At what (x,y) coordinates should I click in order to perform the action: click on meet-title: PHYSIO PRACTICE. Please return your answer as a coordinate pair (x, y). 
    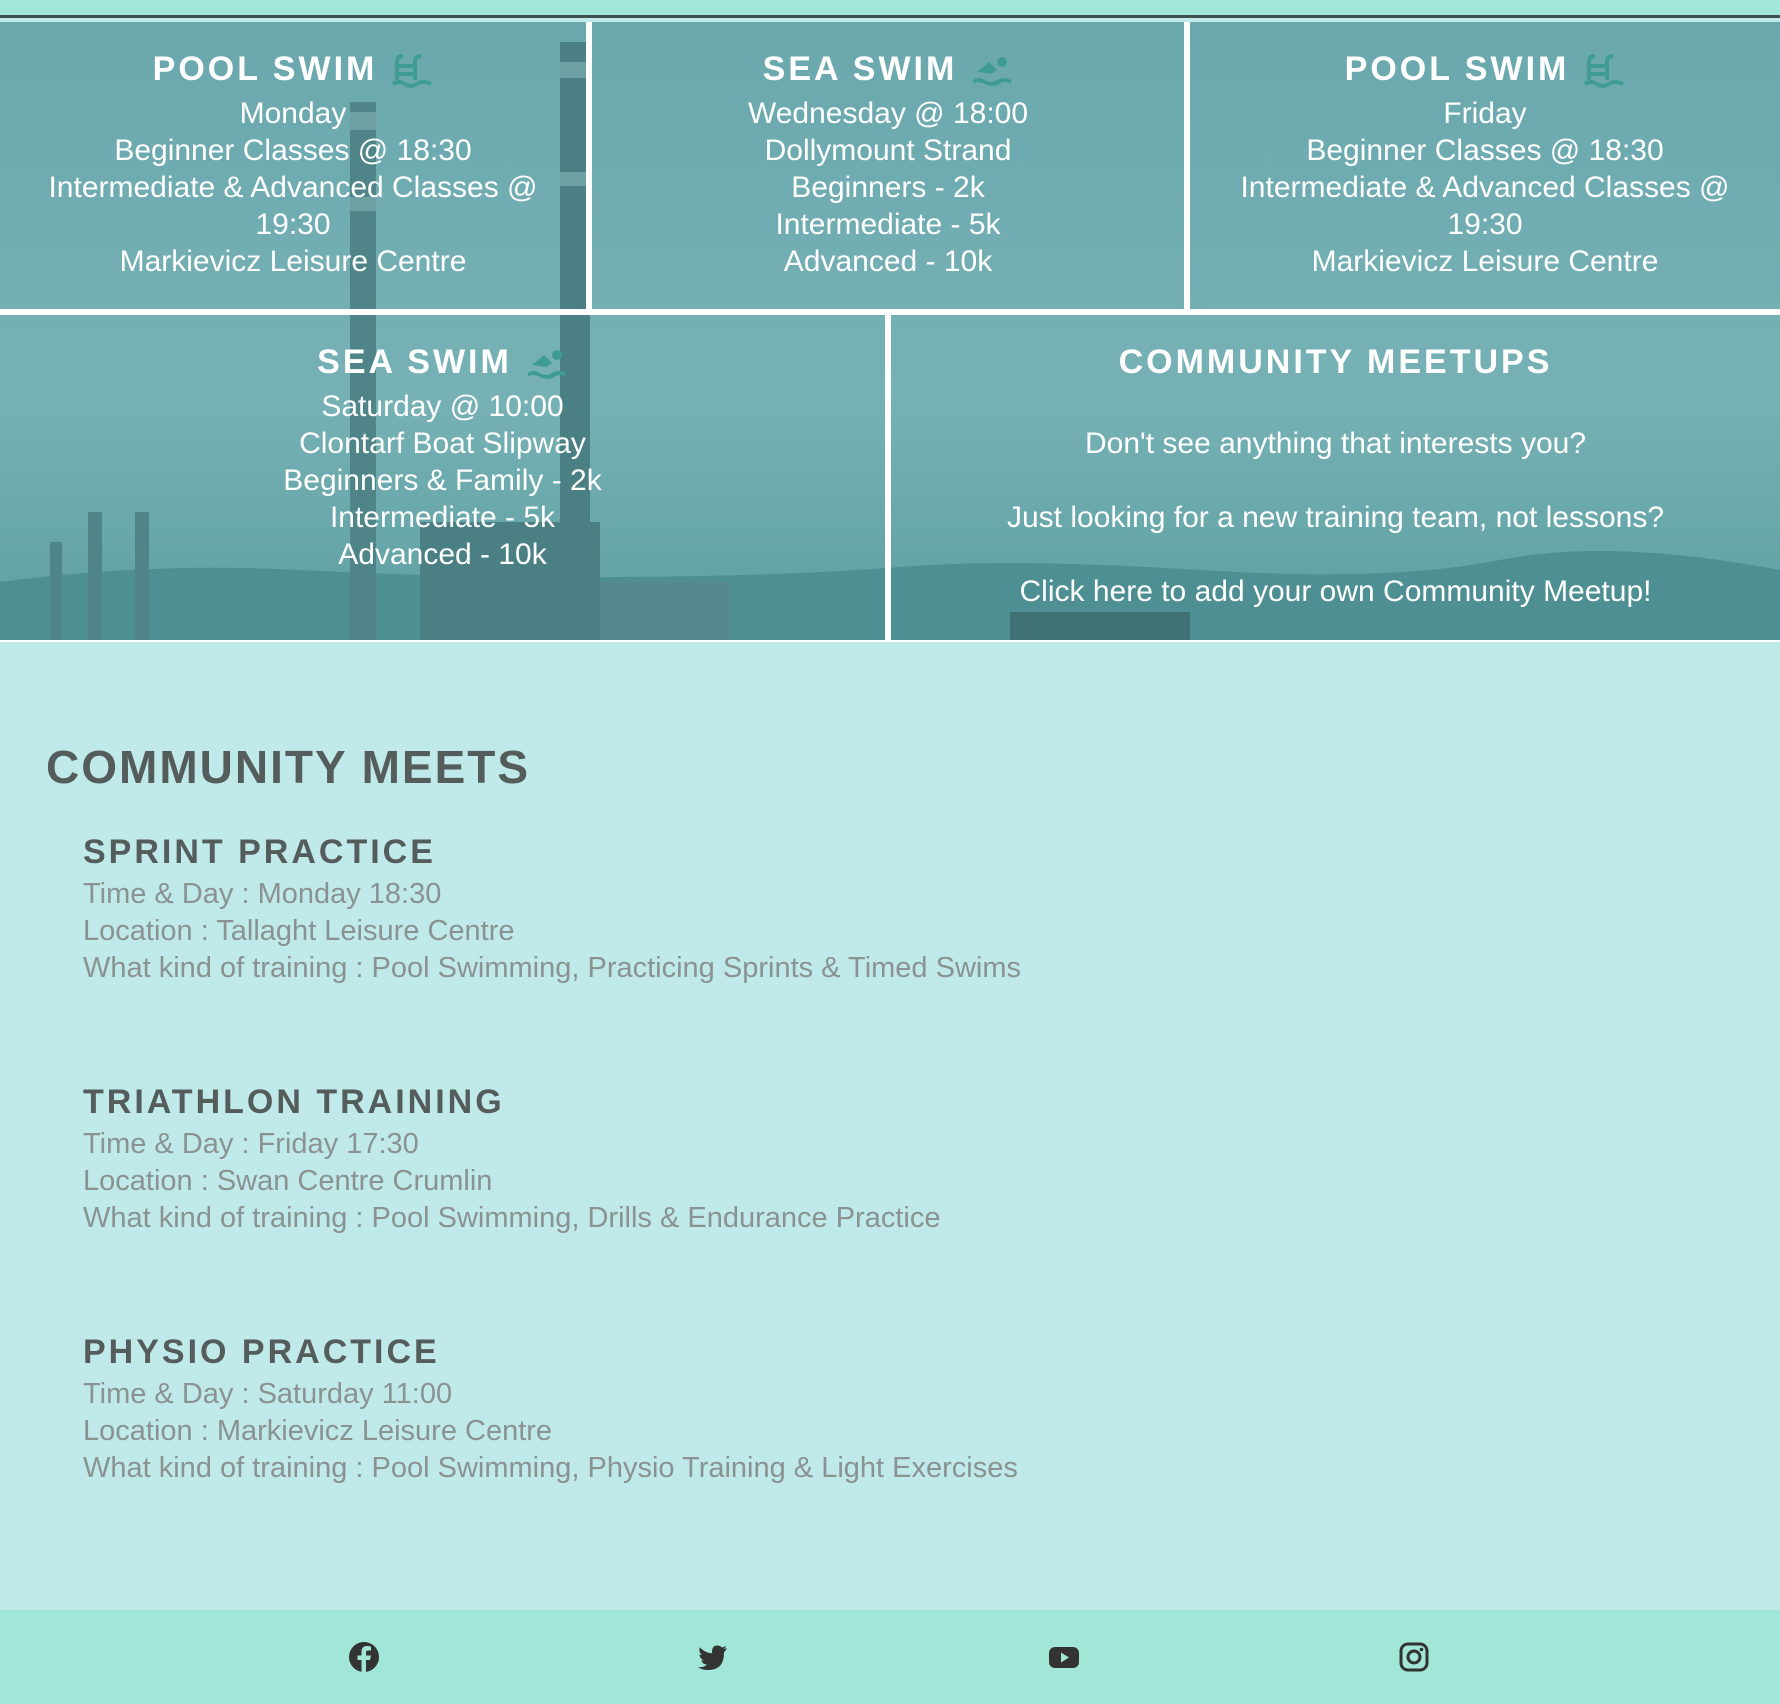
    Looking at the image, I should click on (261, 1352).